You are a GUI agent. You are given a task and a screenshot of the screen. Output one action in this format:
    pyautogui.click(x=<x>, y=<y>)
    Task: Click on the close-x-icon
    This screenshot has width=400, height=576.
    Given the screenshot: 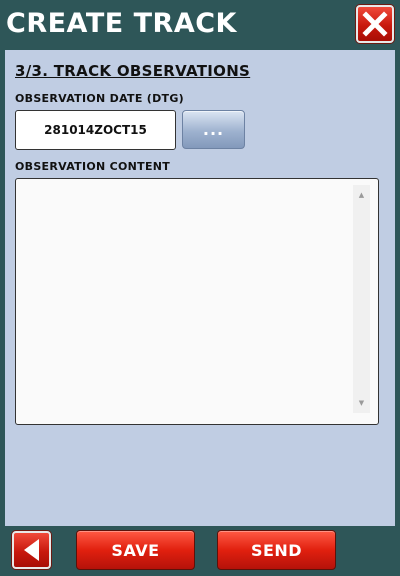 What is the action you would take?
    pyautogui.click(x=375, y=24)
    